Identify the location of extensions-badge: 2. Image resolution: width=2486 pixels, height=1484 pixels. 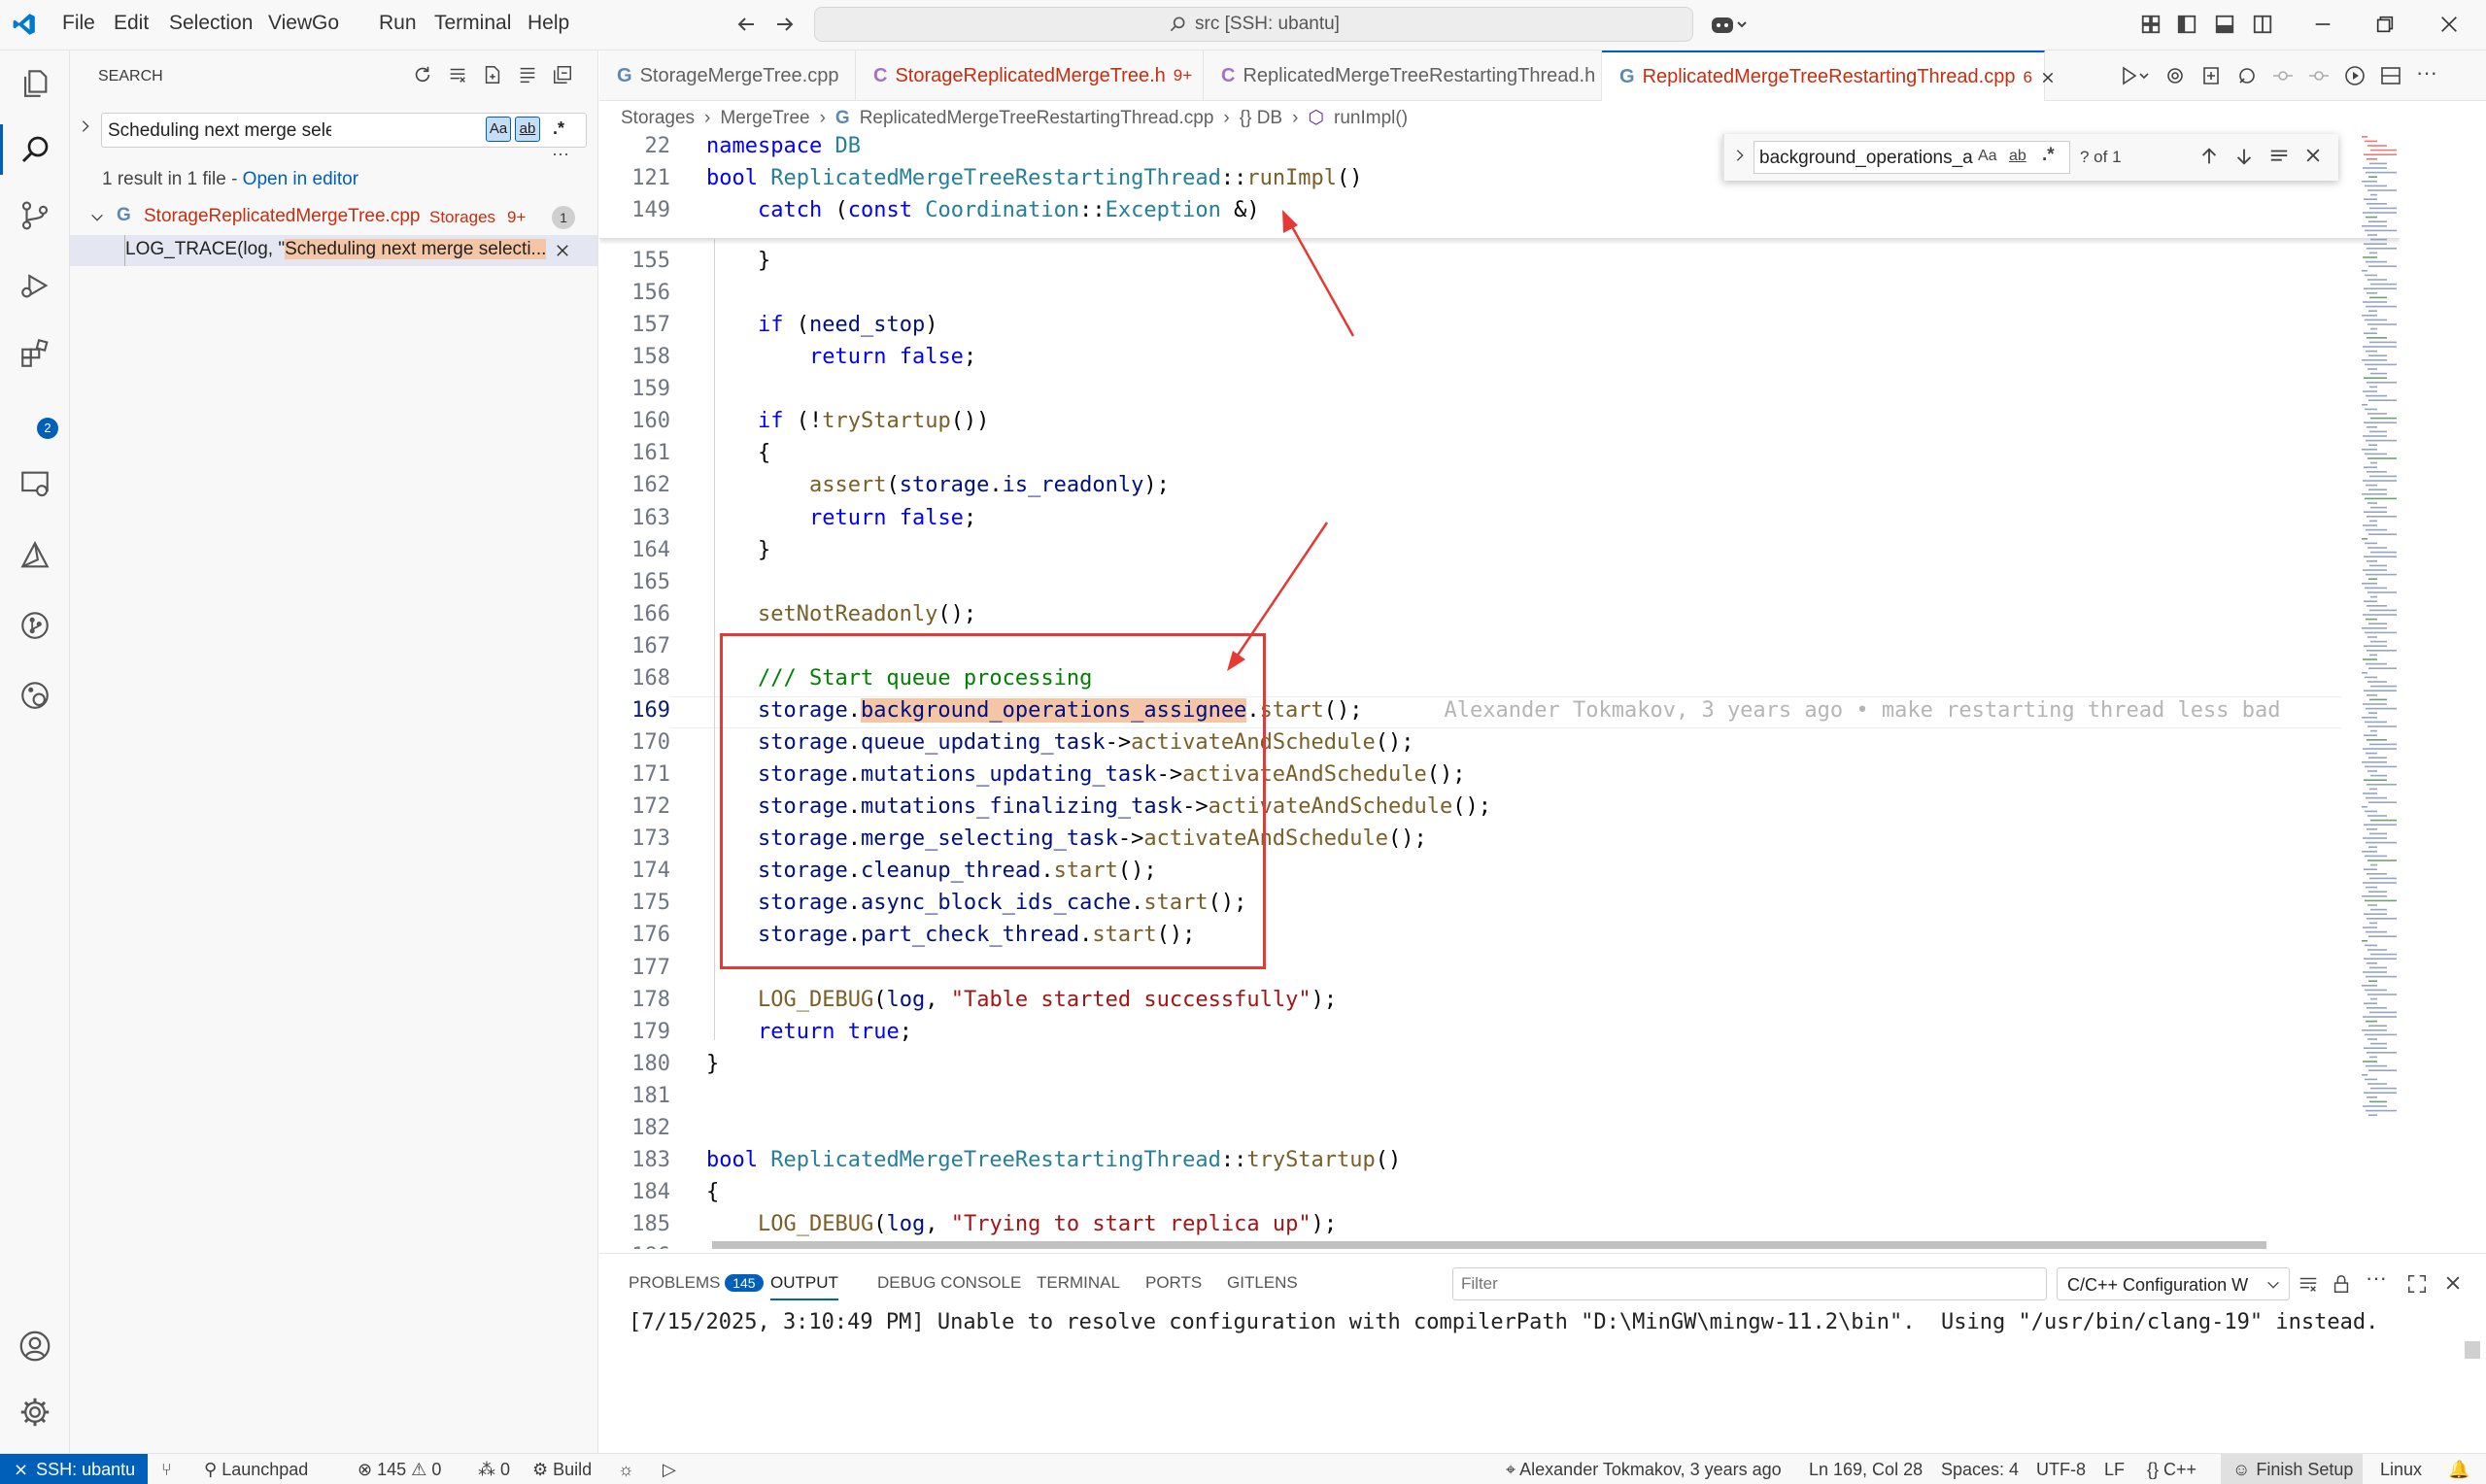
(47, 428).